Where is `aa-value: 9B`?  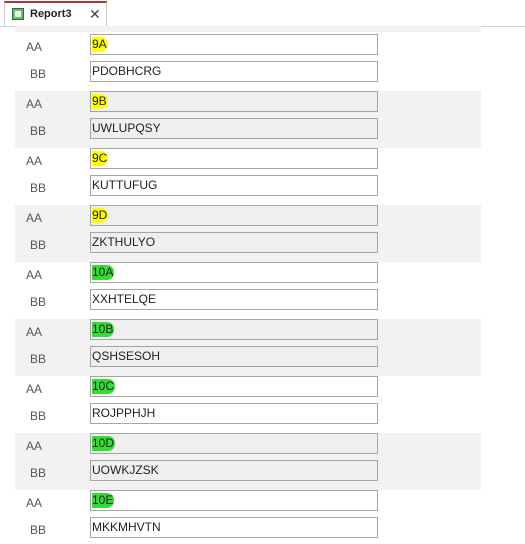 aa-value: 9B is located at coordinates (100, 101).